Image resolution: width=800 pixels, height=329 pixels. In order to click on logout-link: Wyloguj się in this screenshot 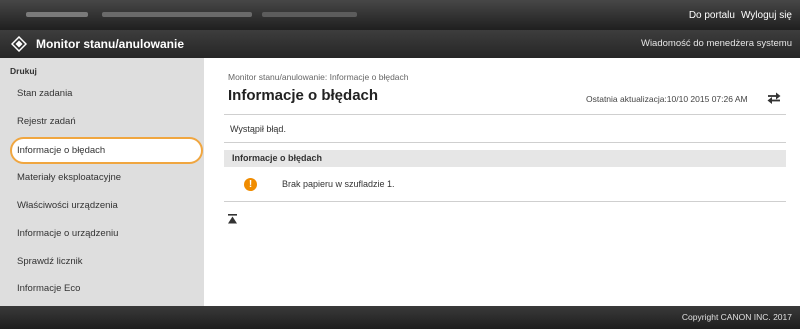, I will do `click(766, 15)`.